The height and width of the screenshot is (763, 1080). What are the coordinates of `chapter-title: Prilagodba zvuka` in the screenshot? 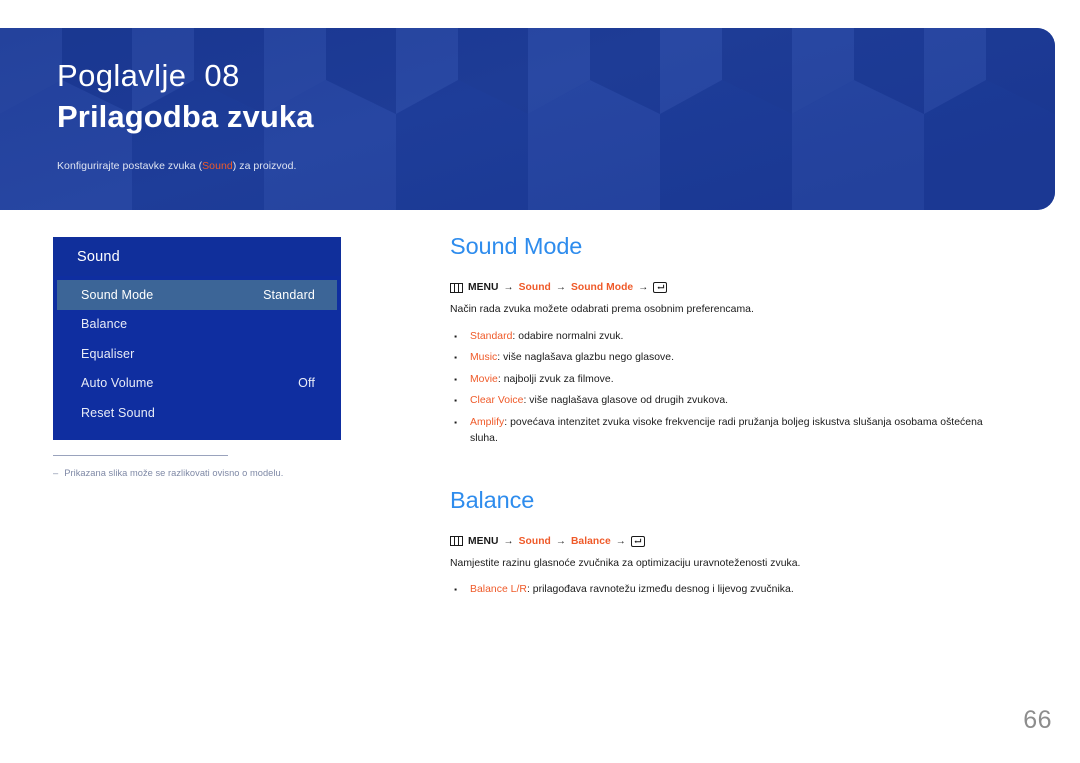 It's located at (185, 116).